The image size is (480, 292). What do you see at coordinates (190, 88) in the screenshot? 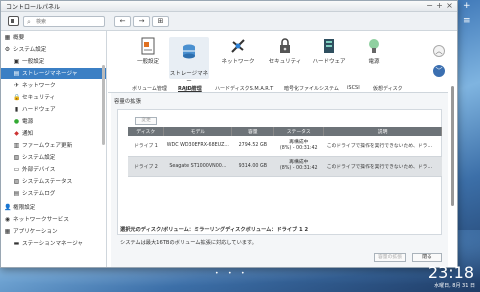
I see `tab-raid-management: RAID管理` at bounding box center [190, 88].